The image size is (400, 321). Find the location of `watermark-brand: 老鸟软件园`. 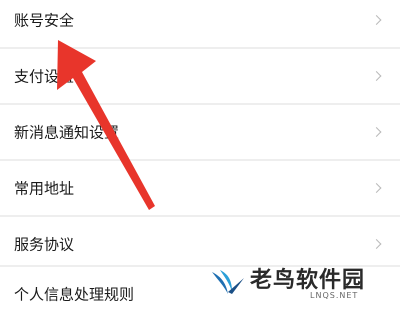

watermark-brand: 老鸟软件园 is located at coordinates (308, 279).